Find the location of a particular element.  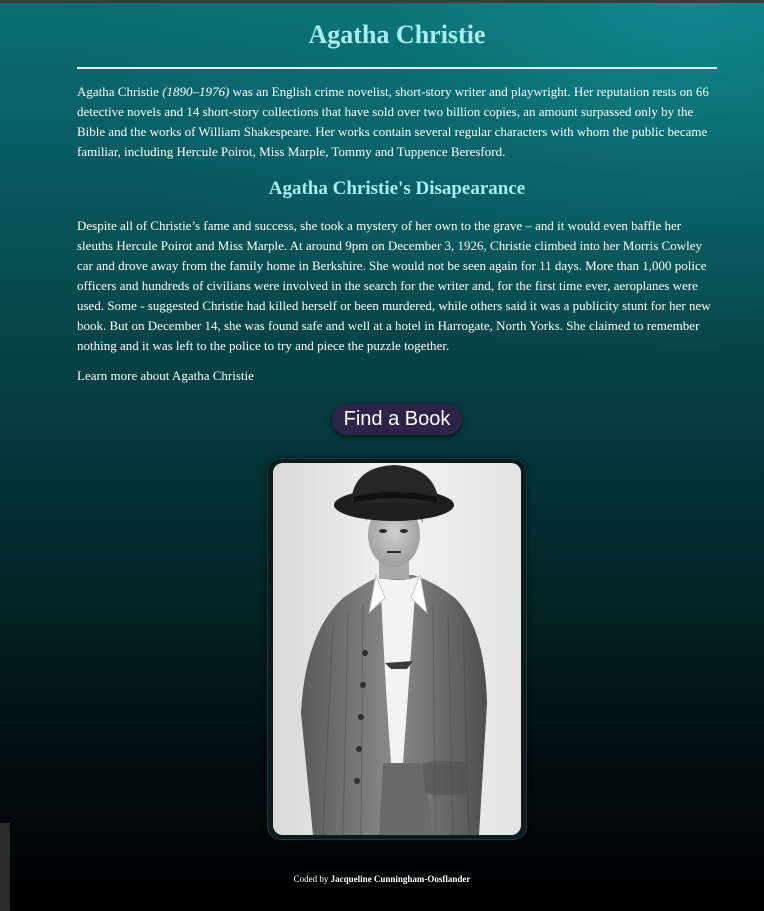

agatha-christie-portrait is located at coordinates (397, 649).